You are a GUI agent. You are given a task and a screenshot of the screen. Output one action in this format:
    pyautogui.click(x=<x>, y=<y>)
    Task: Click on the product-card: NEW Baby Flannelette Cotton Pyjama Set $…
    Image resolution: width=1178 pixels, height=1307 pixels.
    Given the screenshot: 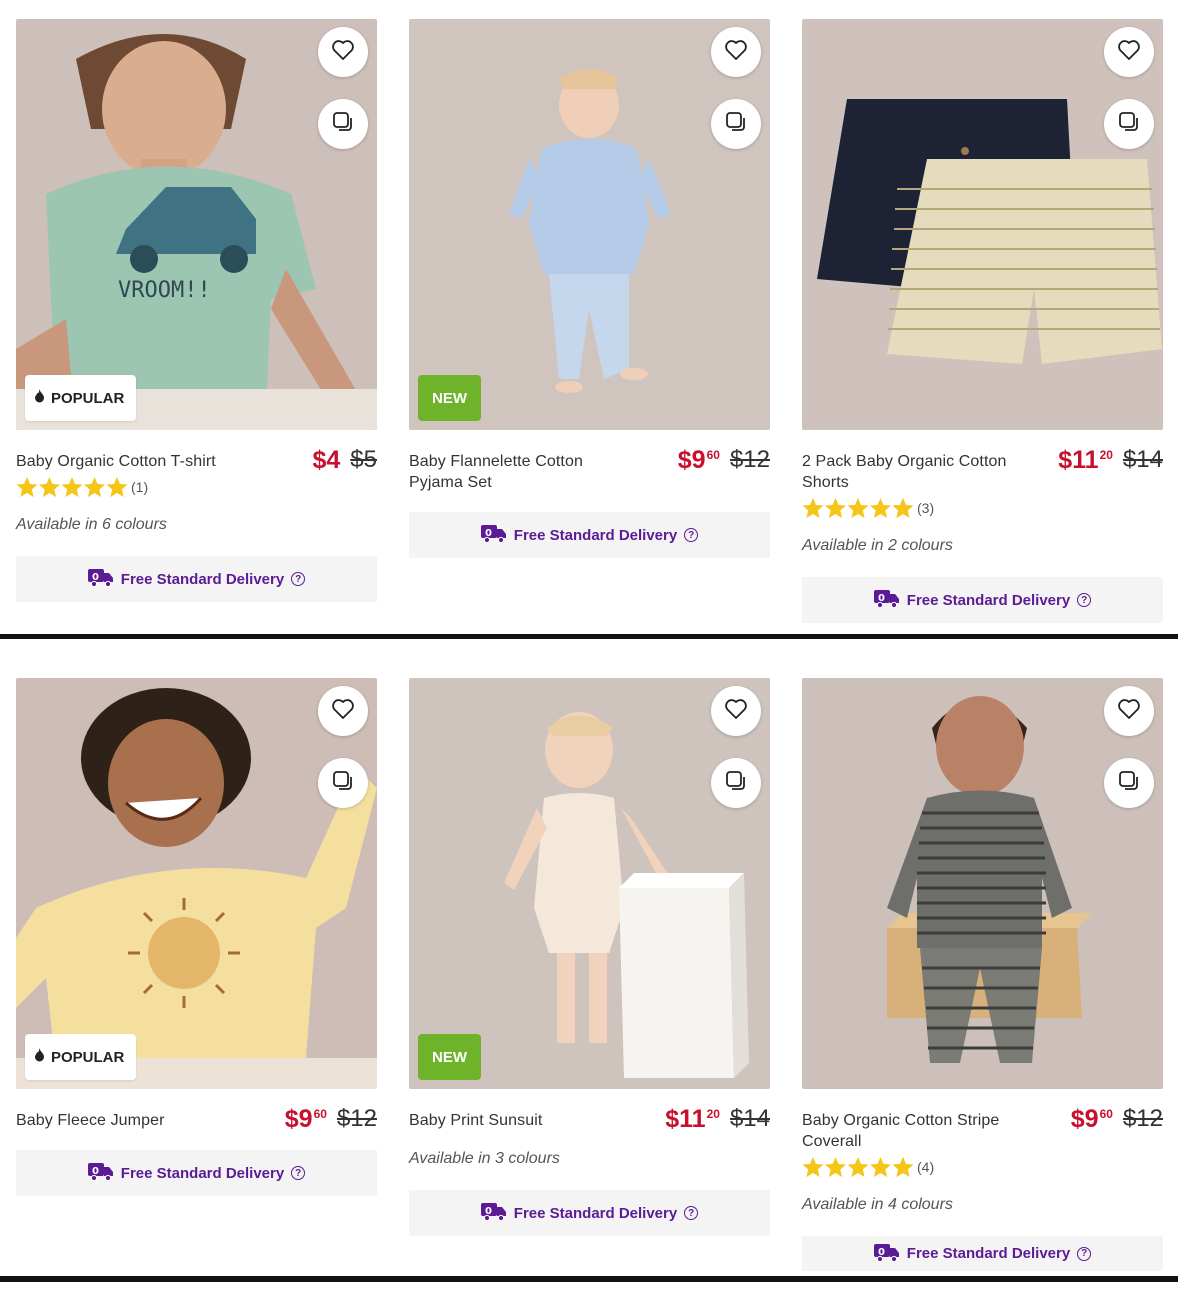 What is the action you would take?
    pyautogui.click(x=589, y=288)
    